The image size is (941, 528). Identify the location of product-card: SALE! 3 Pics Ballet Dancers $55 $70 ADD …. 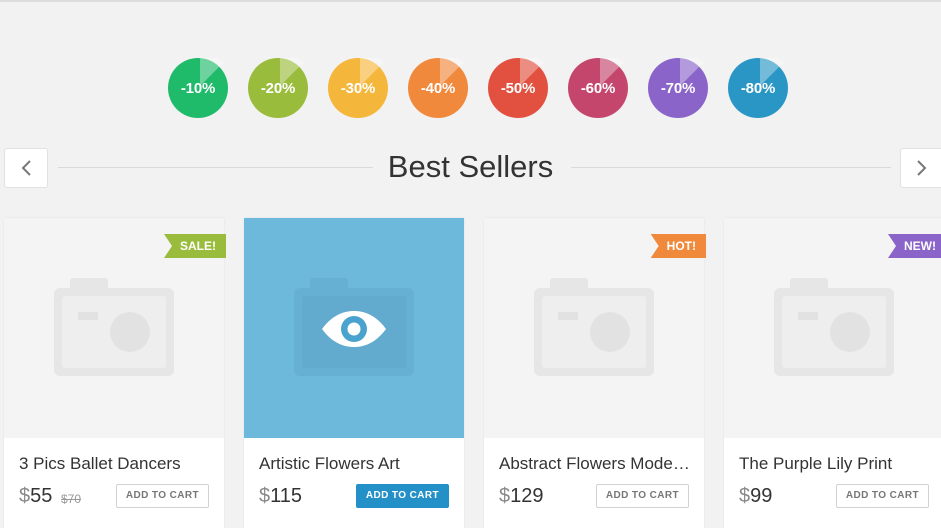
(115, 373).